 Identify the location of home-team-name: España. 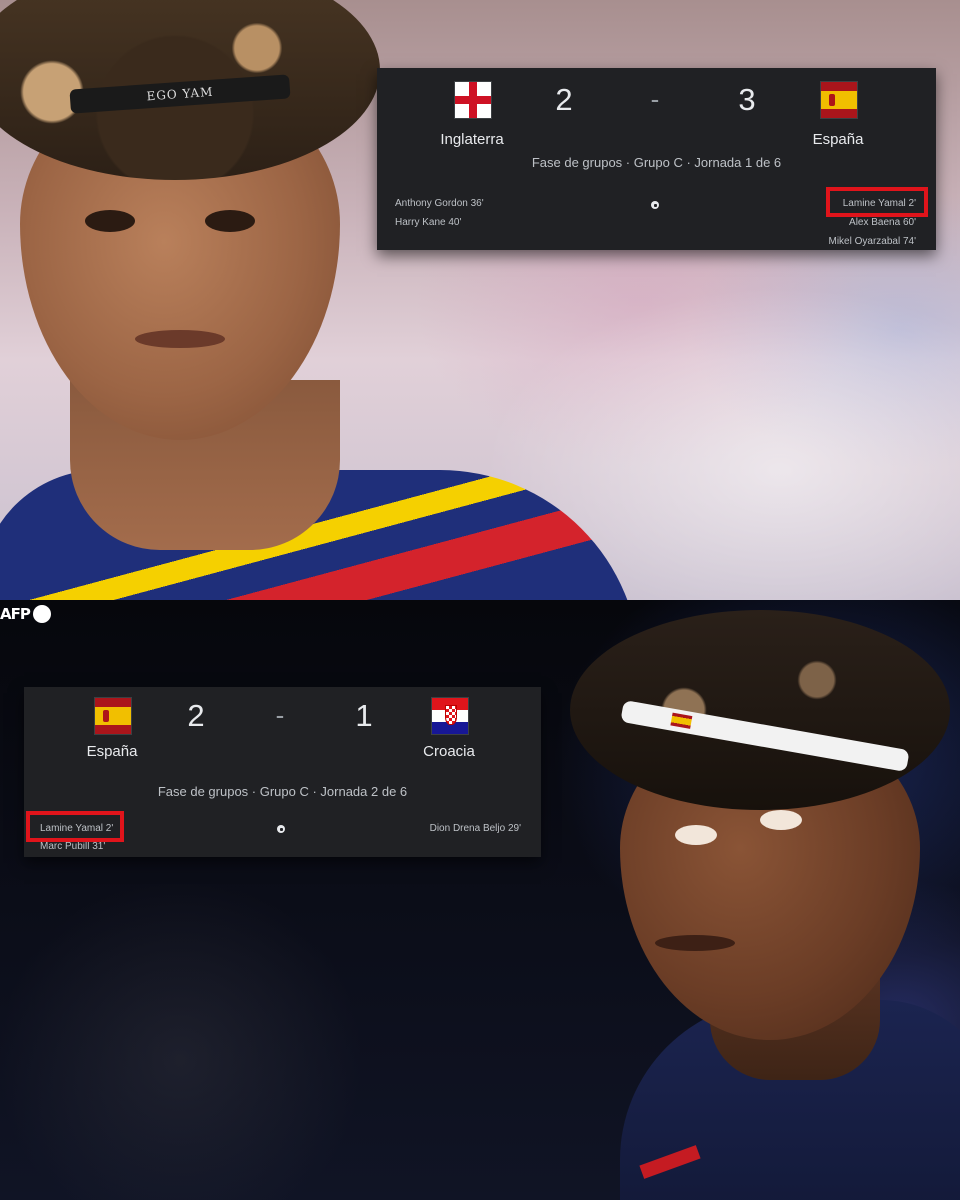
(112, 751).